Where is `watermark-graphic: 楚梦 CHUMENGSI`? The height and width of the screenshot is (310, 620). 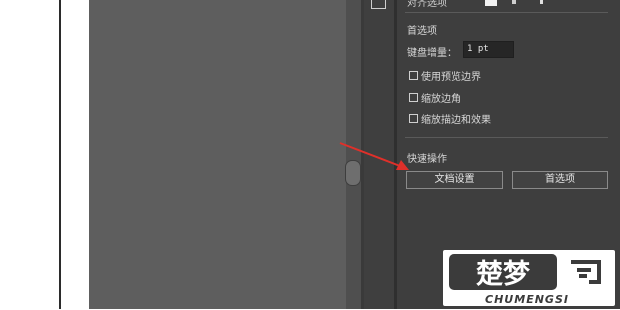 watermark-graphic: 楚梦 CHUMENGSI is located at coordinates (525, 280).